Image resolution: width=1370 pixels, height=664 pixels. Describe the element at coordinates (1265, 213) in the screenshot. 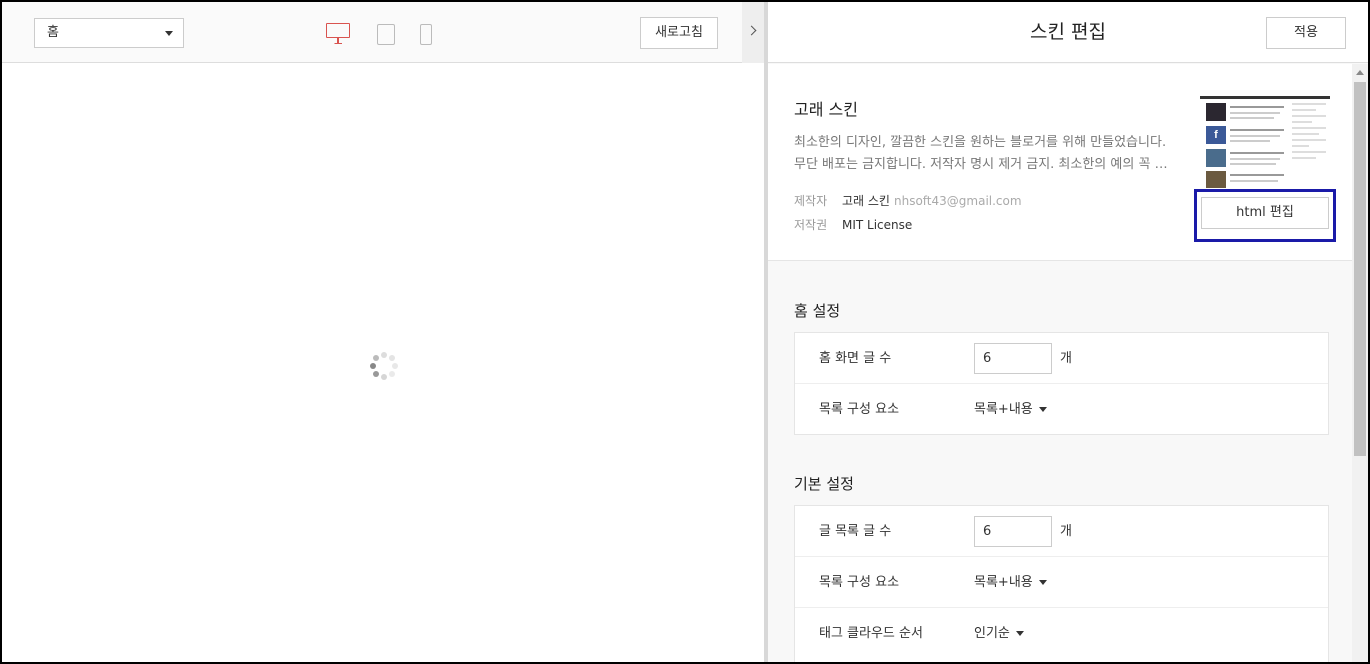

I see `html-edit-button: html 편집` at that location.